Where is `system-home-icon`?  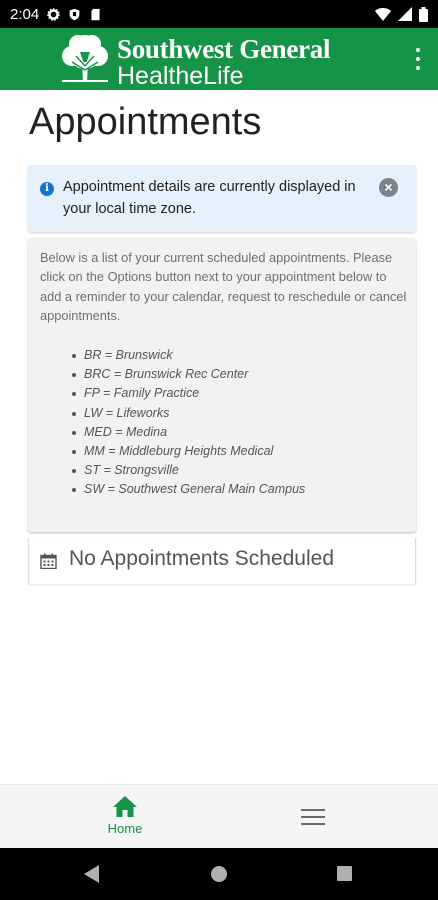
system-home-icon is located at coordinates (219, 874).